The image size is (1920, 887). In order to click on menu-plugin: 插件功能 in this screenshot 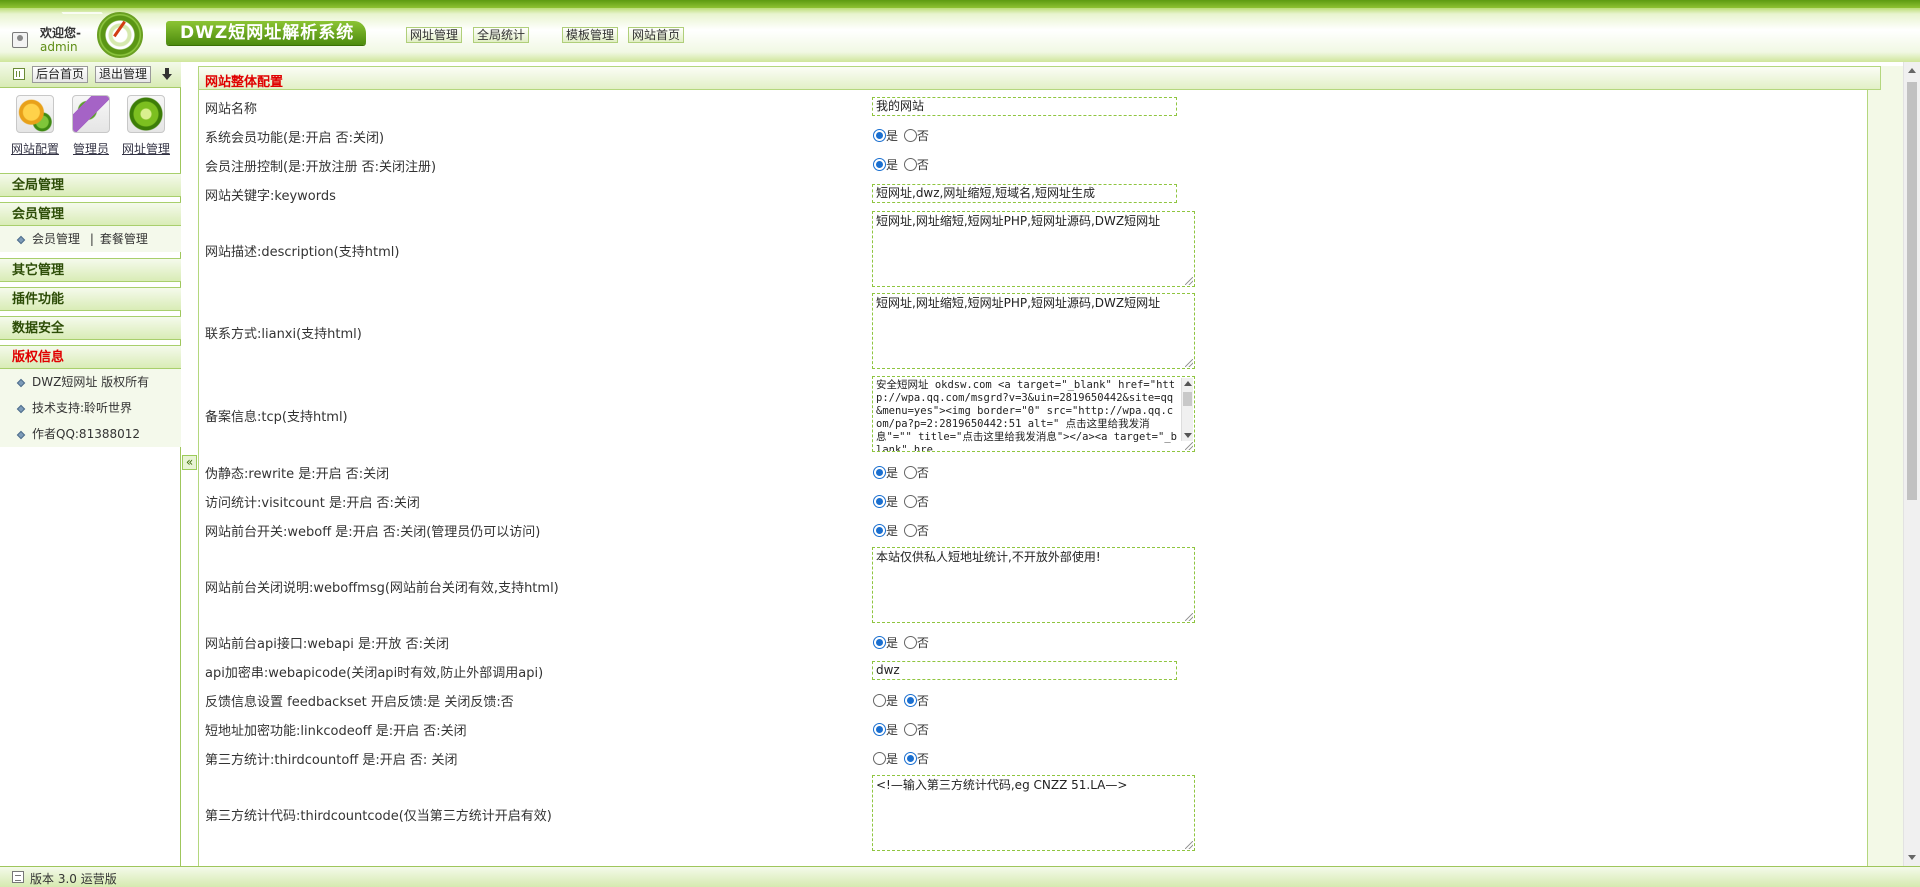, I will do `click(90, 299)`.